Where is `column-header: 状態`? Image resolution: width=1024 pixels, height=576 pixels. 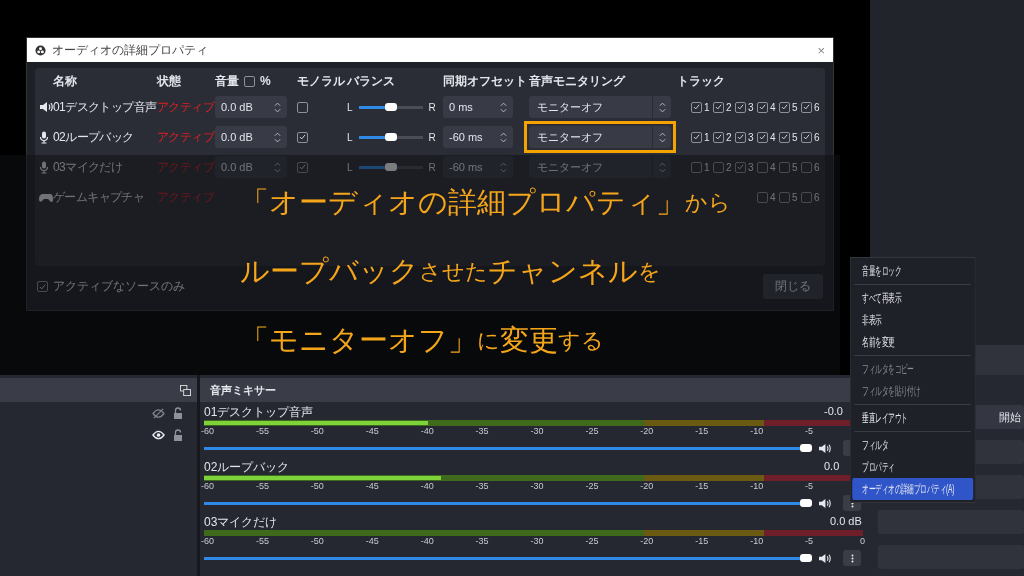 column-header: 状態 is located at coordinates (169, 81).